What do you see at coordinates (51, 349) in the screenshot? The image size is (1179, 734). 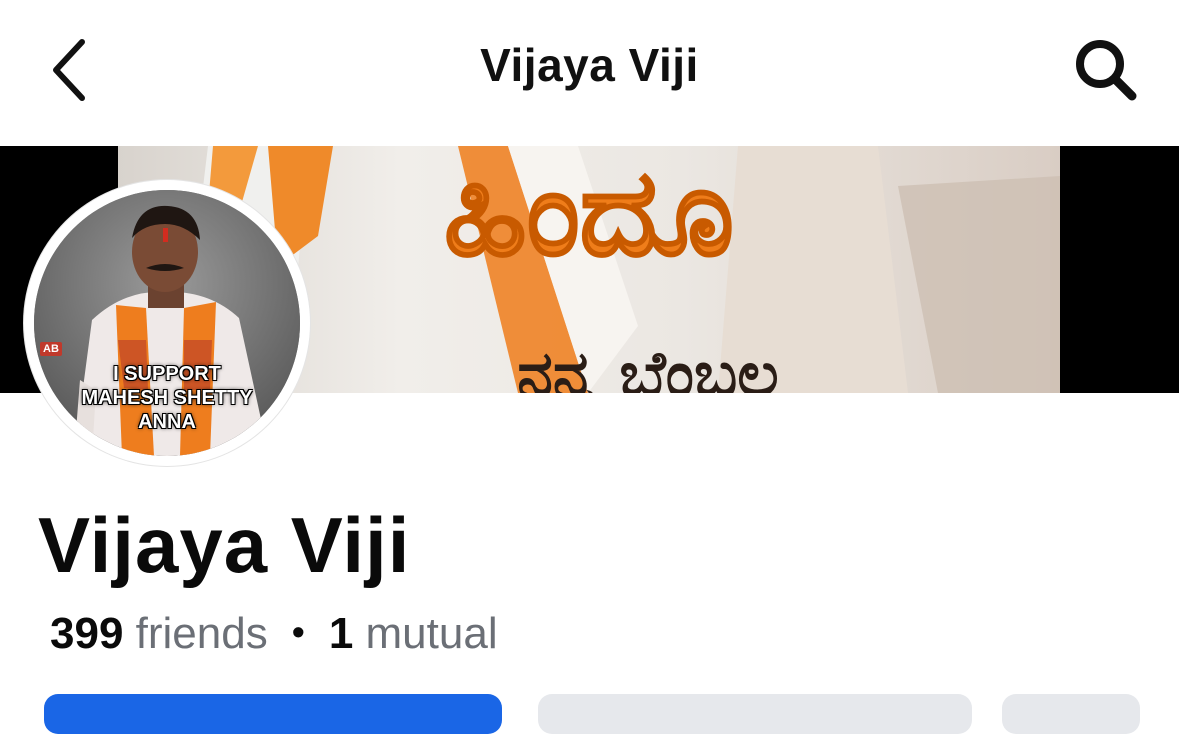 I see `avatar-badge: AB` at bounding box center [51, 349].